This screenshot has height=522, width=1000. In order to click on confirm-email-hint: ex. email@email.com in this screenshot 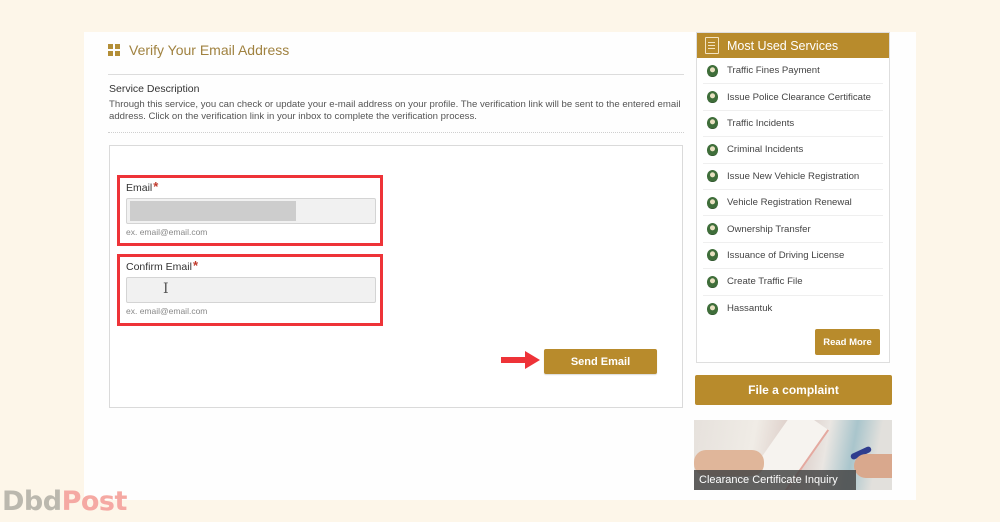, I will do `click(167, 311)`.